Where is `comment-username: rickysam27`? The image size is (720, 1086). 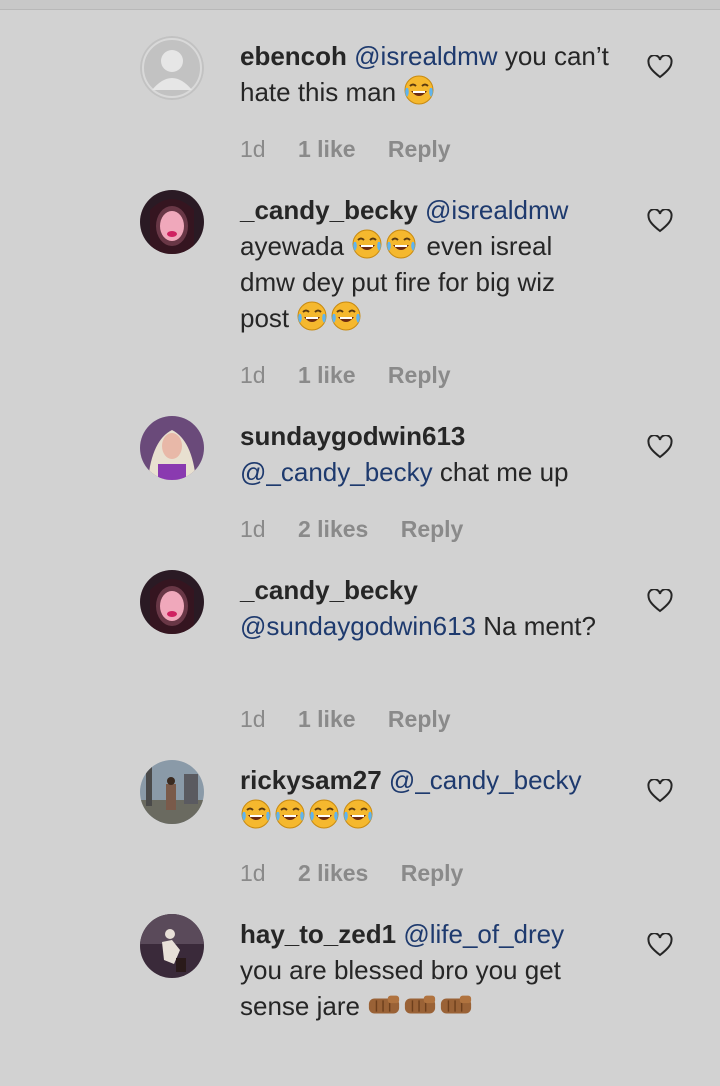 comment-username: rickysam27 is located at coordinates (311, 780).